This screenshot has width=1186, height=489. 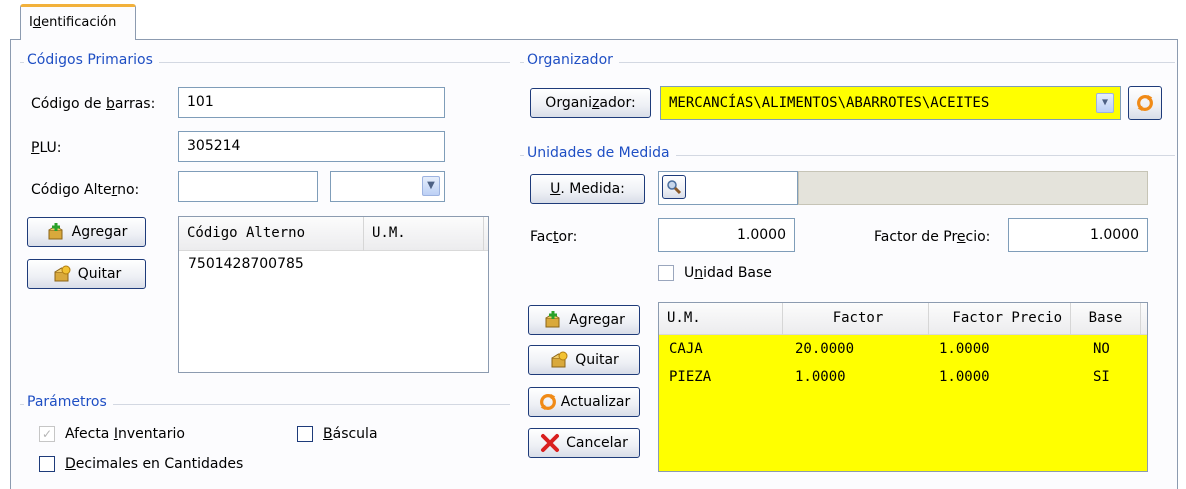 What do you see at coordinates (85, 190) in the screenshot?
I see `alt-code-label: Código Alterno:` at bounding box center [85, 190].